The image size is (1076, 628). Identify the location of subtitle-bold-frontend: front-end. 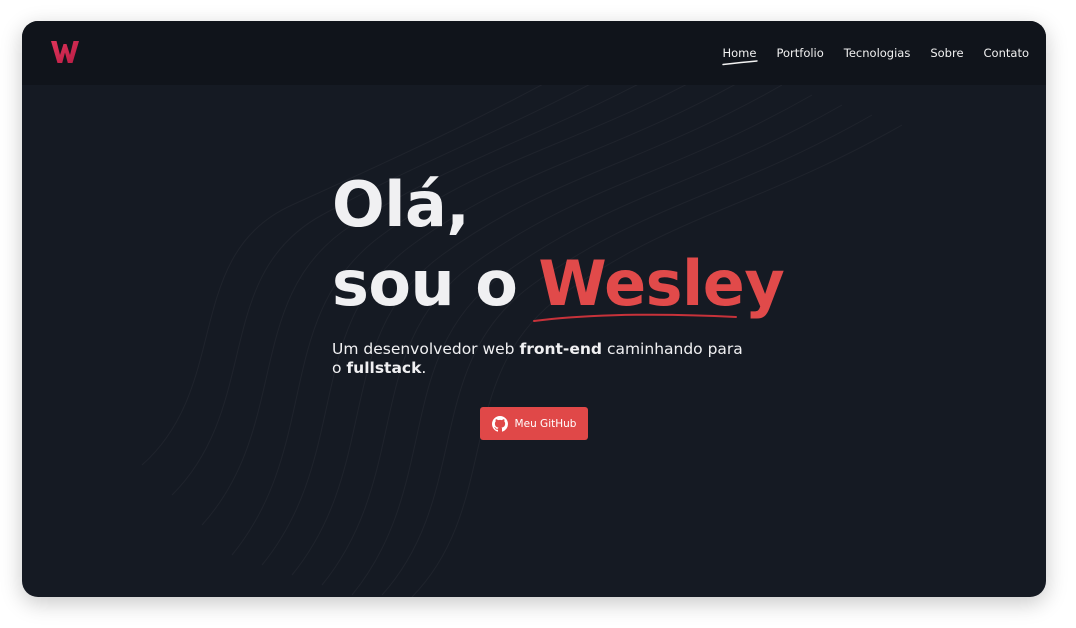
(561, 349).